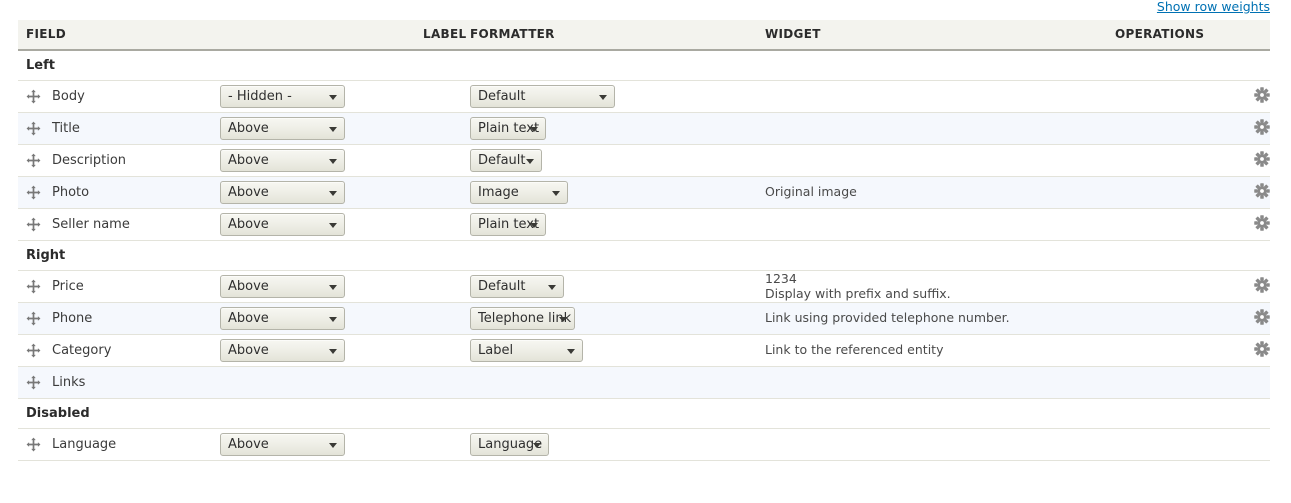  I want to click on widget-summary-line: Link using provided telephone number., so click(887, 317).